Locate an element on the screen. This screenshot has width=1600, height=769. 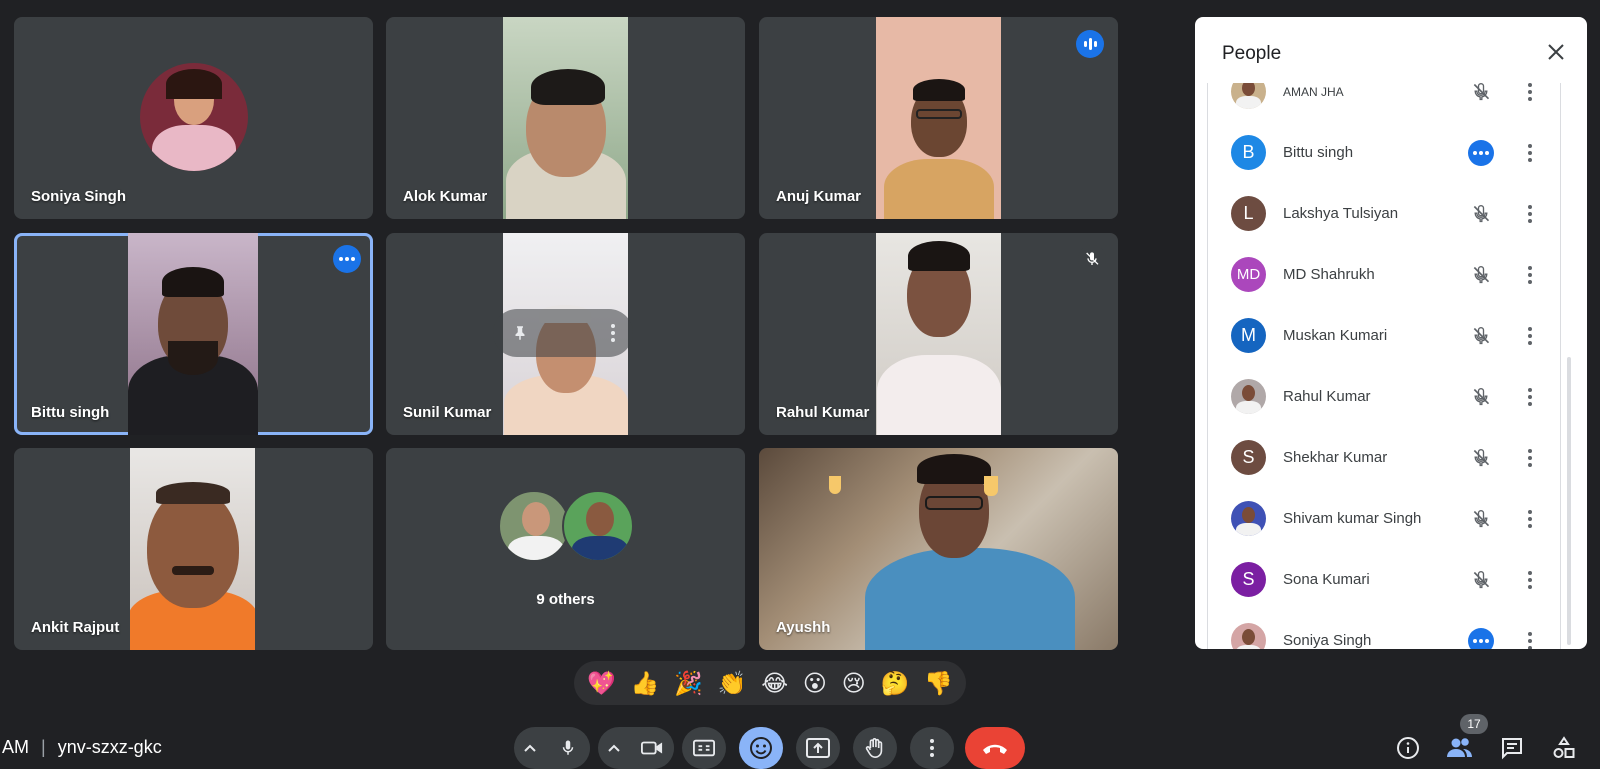
participant-name: Lakshya Tulsiyan is located at coordinates (1341, 213).